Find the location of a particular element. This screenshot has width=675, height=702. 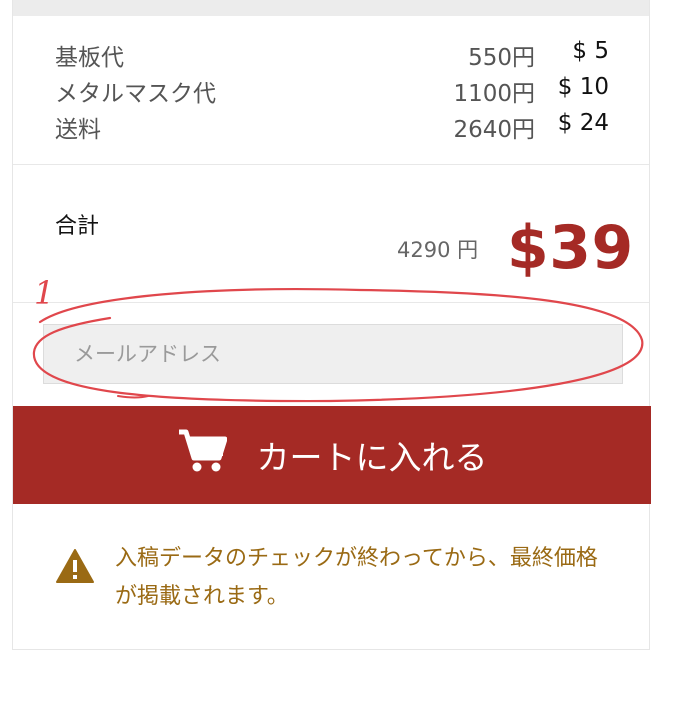

email-input is located at coordinates (333, 354).